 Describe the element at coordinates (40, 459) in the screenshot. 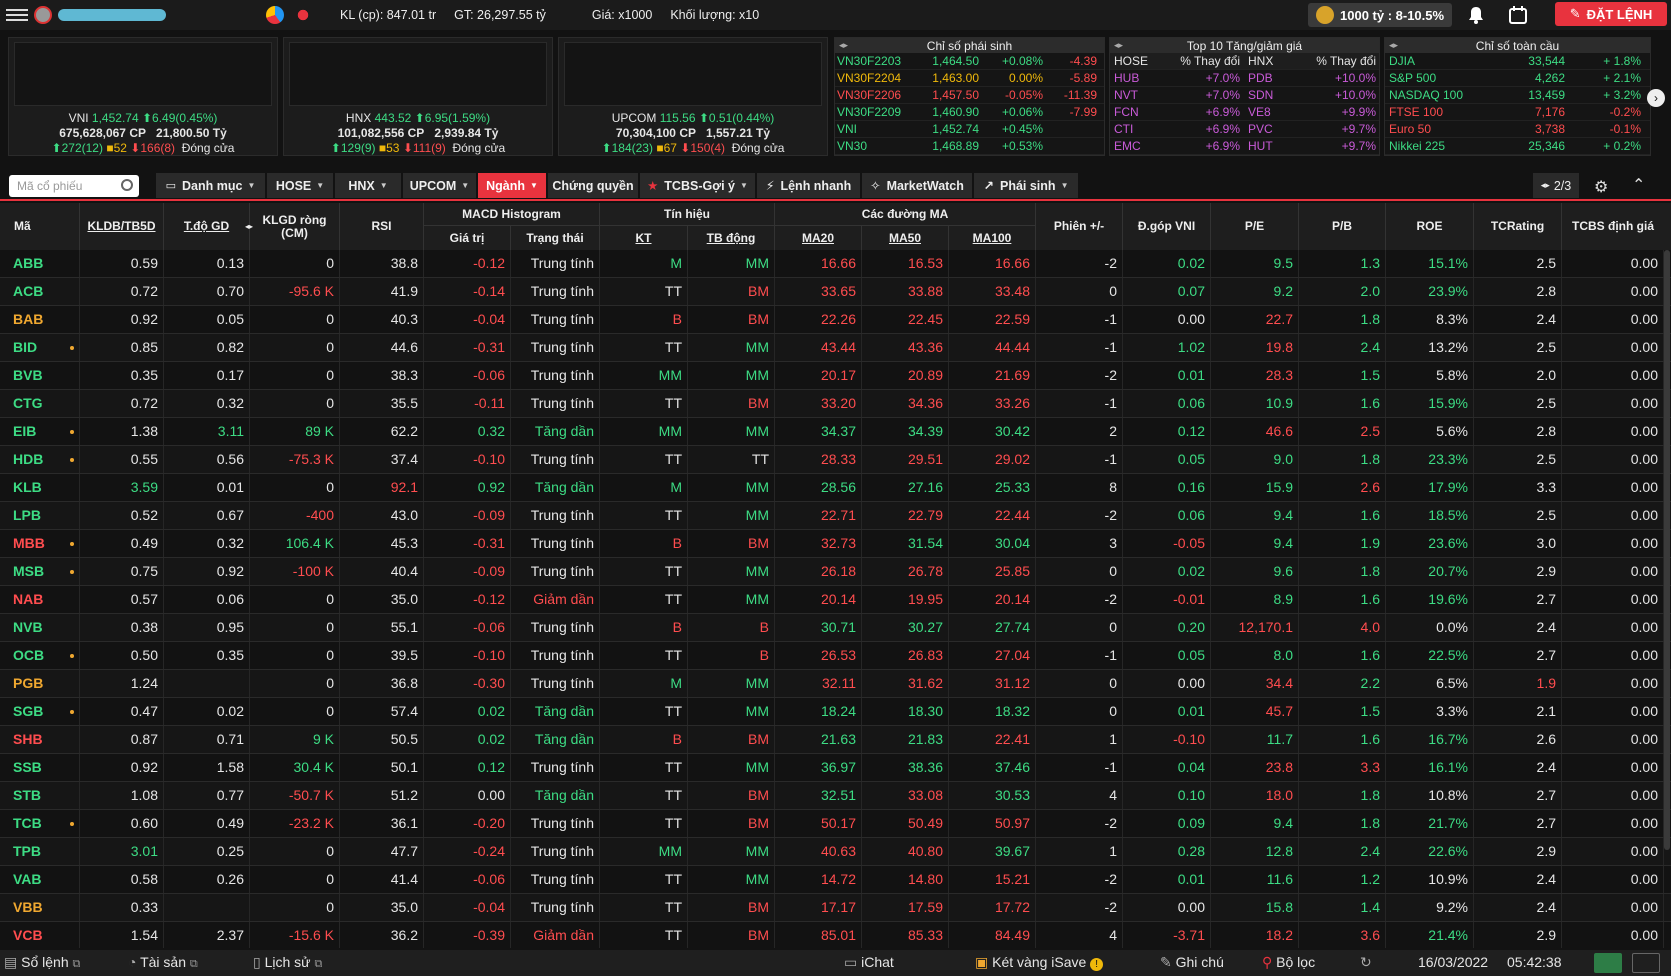

I see `cell-symbol: HDB` at that location.